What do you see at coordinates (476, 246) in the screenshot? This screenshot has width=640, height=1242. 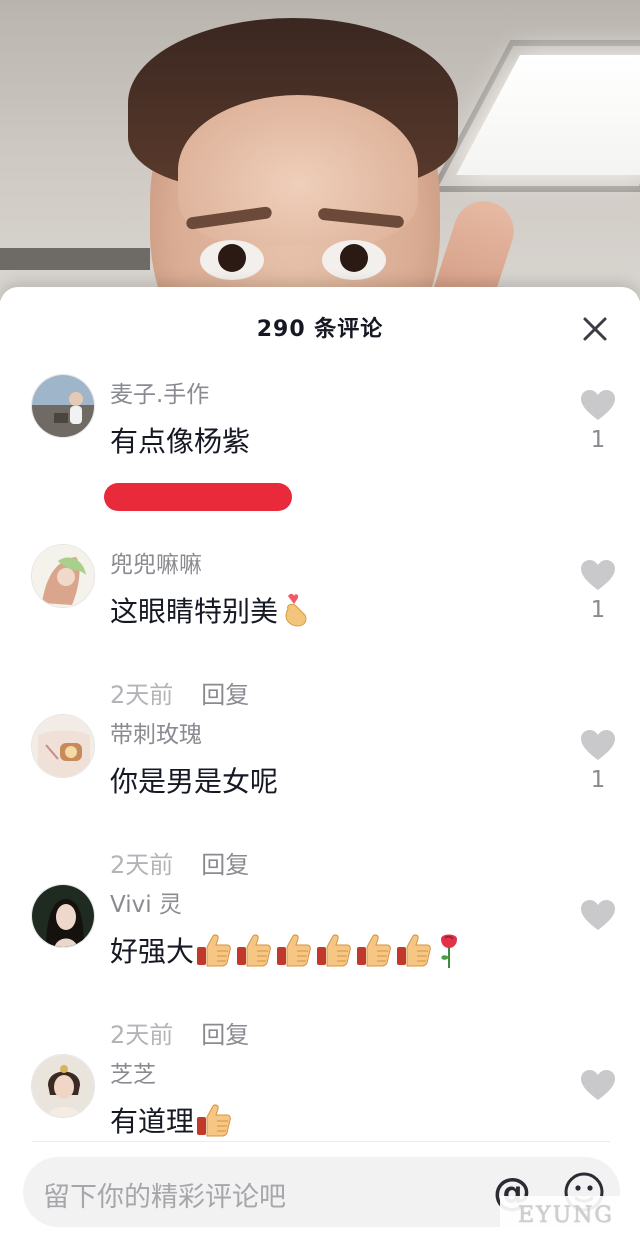 I see `person-hand` at bounding box center [476, 246].